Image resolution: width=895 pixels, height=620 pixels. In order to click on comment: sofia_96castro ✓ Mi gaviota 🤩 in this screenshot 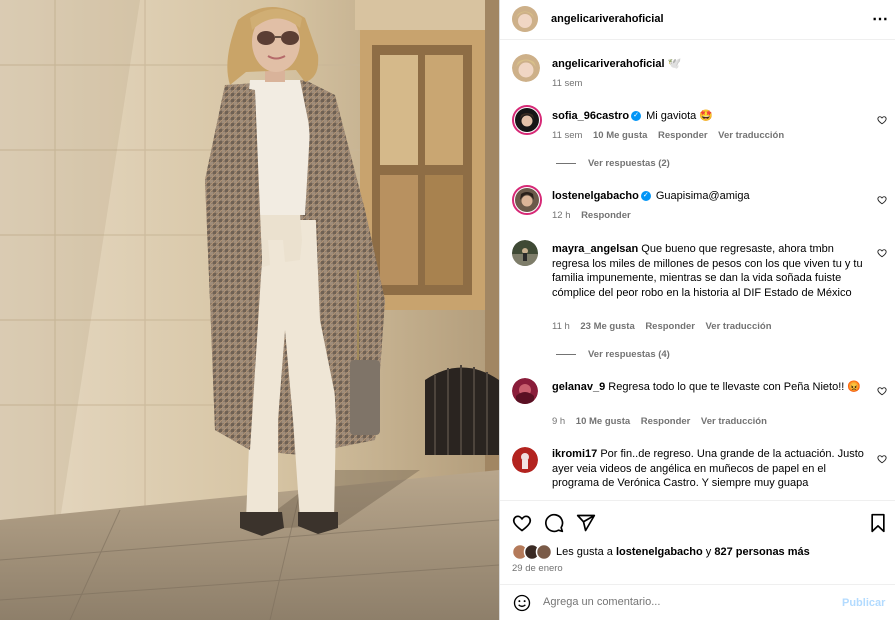, I will do `click(712, 116)`.